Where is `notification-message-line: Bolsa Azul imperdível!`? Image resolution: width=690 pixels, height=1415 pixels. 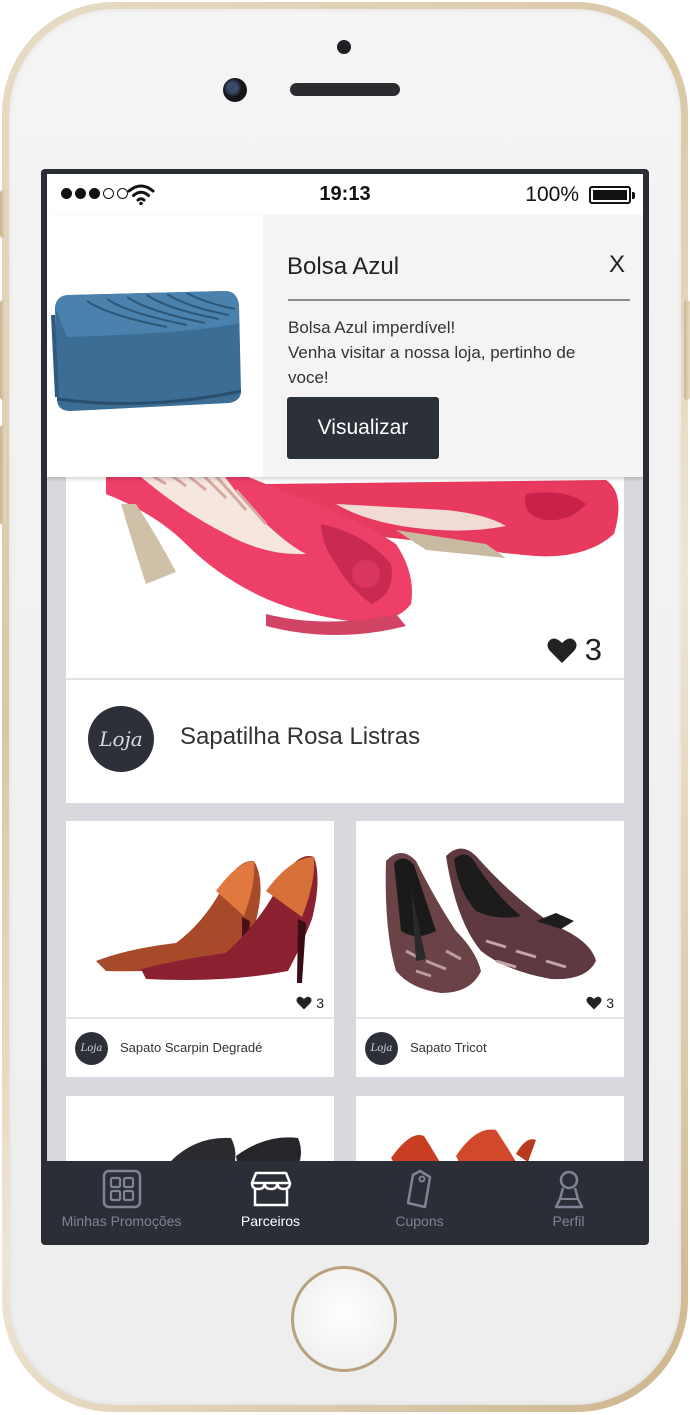 notification-message-line: Bolsa Azul imperdível! is located at coordinates (372, 327).